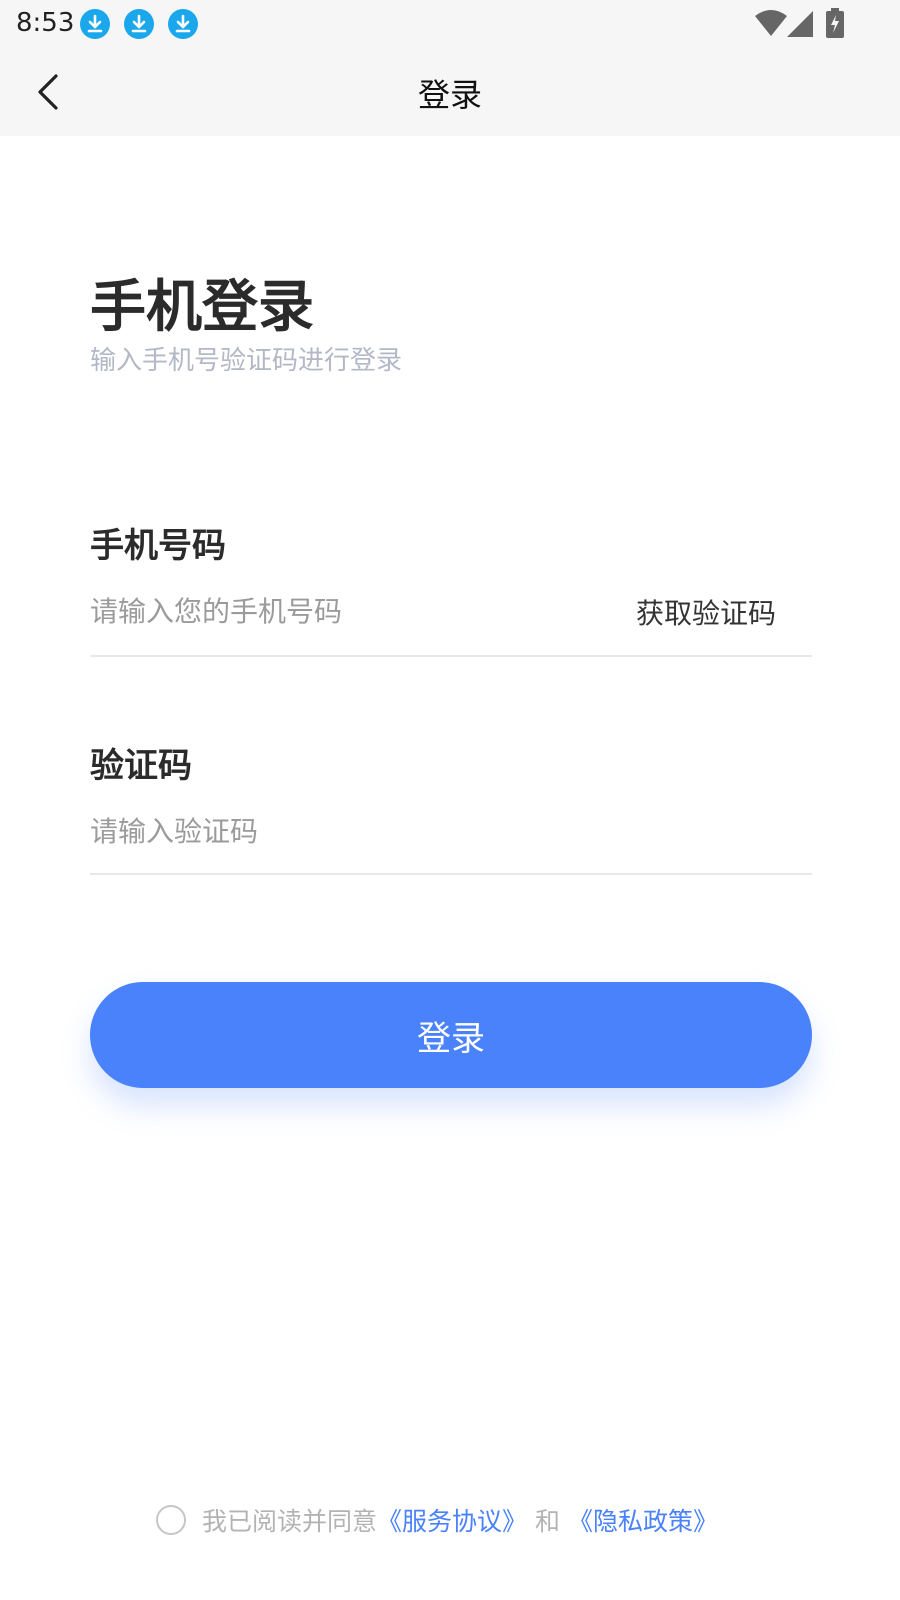 The image size is (900, 1600). What do you see at coordinates (171, 1520) in the screenshot?
I see `agreement-checkbox` at bounding box center [171, 1520].